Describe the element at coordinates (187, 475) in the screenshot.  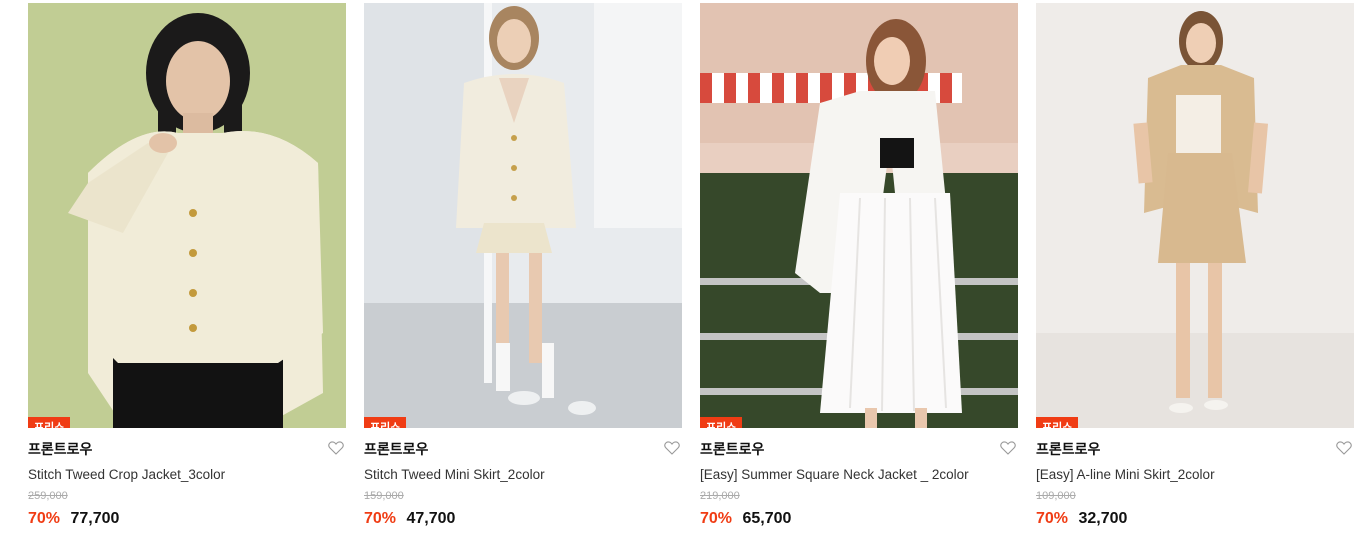
I see `product-name: Stitch Tweed Crop Jacket_3color` at that location.